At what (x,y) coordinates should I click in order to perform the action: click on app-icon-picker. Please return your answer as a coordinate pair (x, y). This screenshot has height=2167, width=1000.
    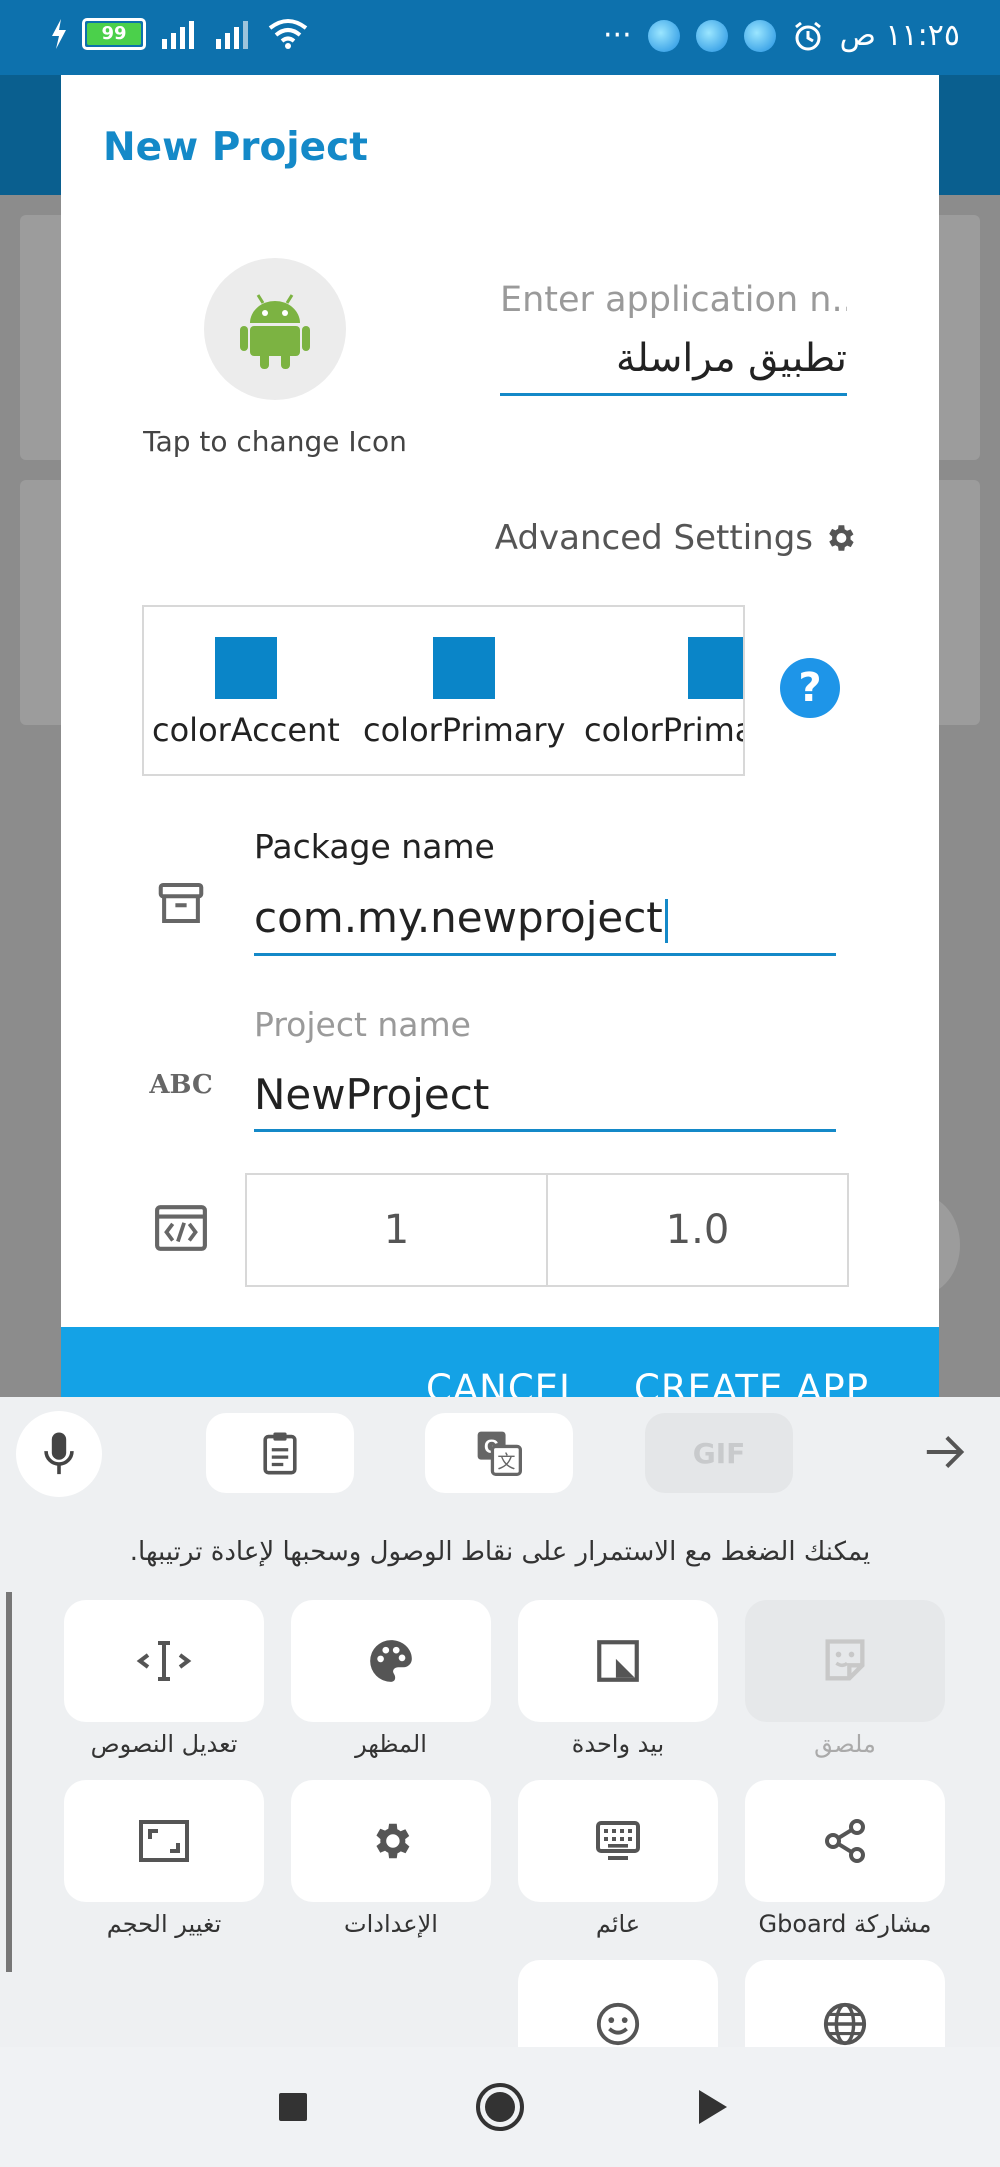
    Looking at the image, I should click on (275, 329).